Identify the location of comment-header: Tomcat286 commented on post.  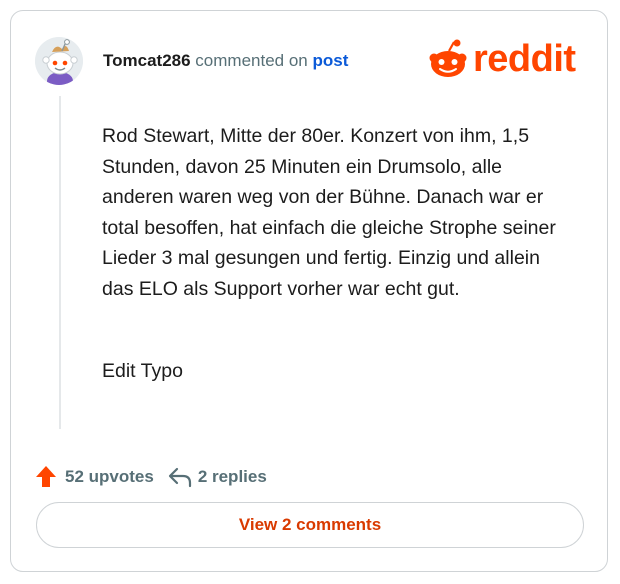
(225, 61).